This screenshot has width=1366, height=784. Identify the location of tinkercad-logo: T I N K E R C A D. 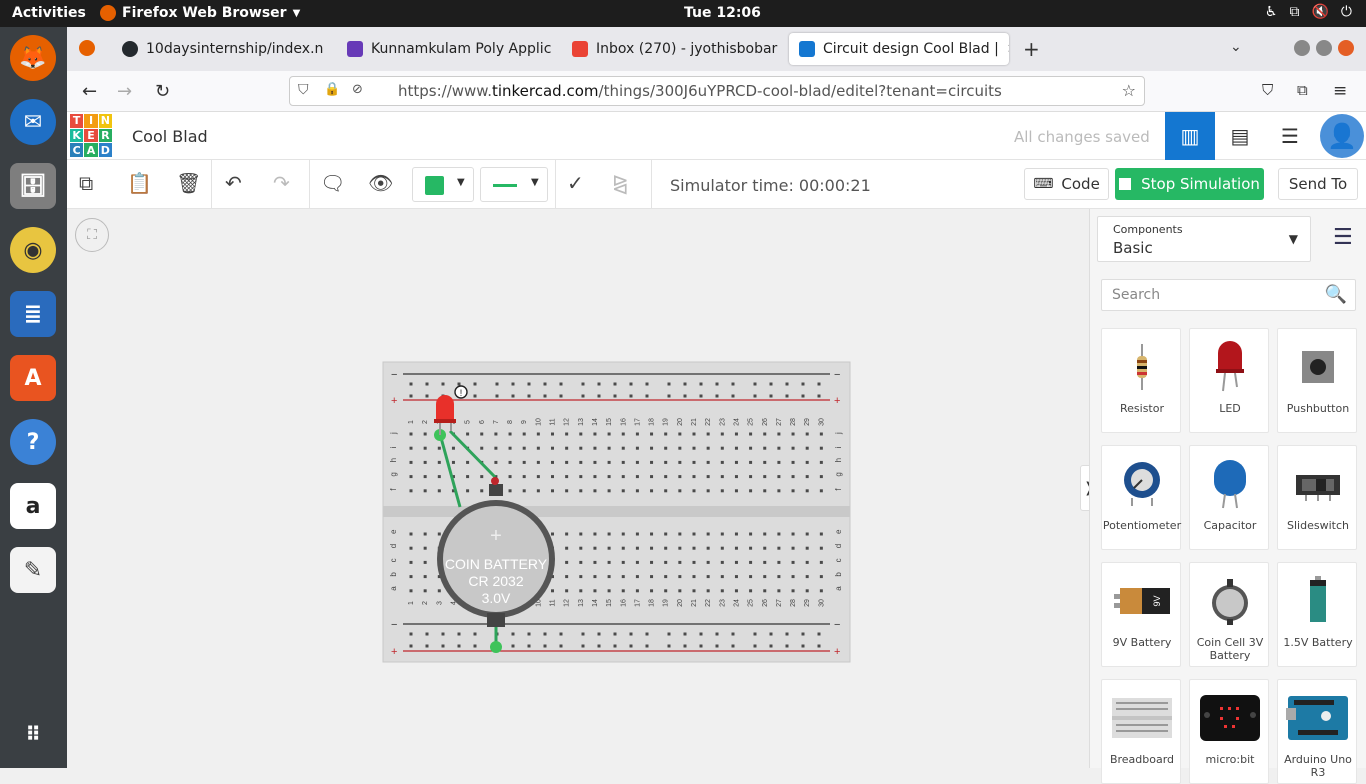
(91, 135).